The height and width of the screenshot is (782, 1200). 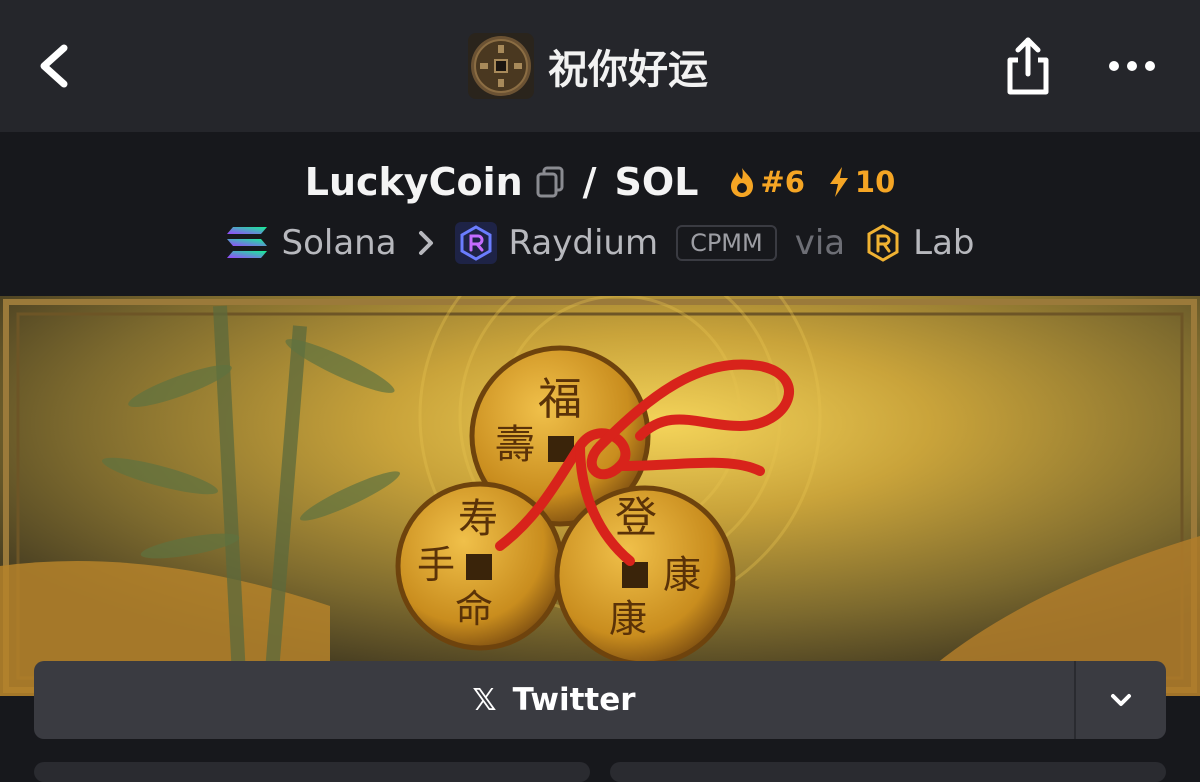 I want to click on dex-name: Raydium, so click(x=583, y=243).